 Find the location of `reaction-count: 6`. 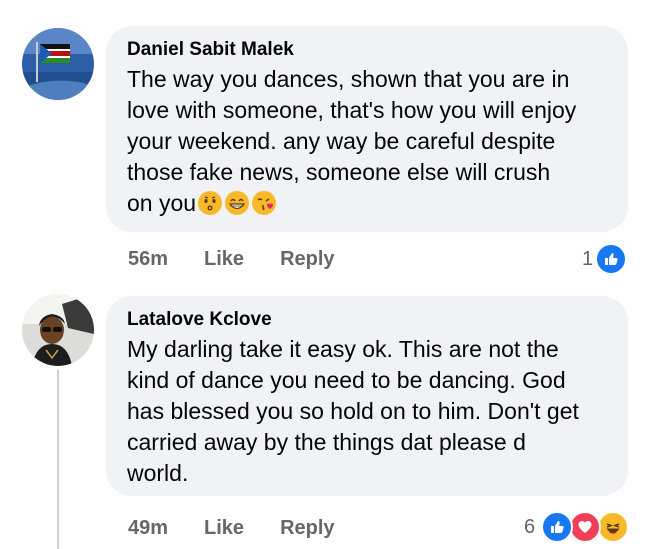

reaction-count: 6 is located at coordinates (530, 526).